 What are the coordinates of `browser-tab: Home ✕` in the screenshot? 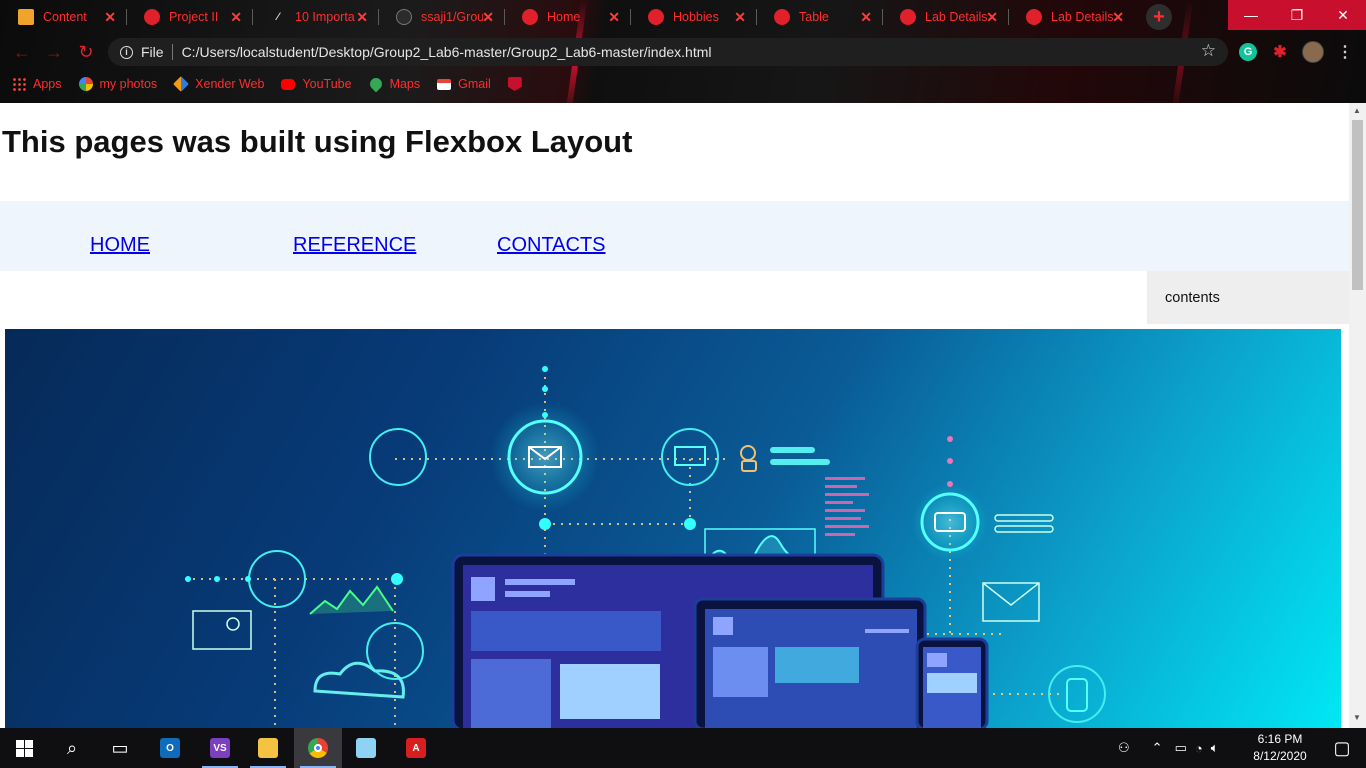 It's located at (567, 17).